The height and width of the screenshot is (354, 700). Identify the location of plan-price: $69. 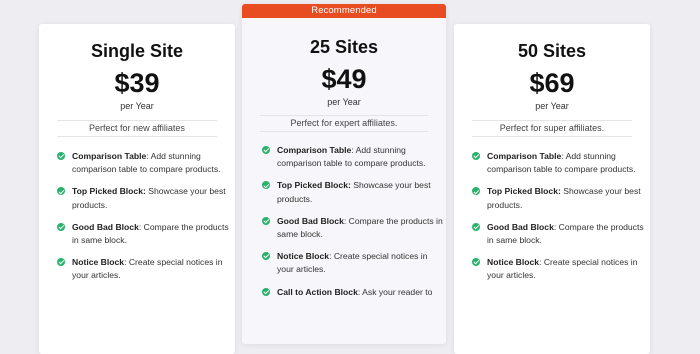
(552, 83).